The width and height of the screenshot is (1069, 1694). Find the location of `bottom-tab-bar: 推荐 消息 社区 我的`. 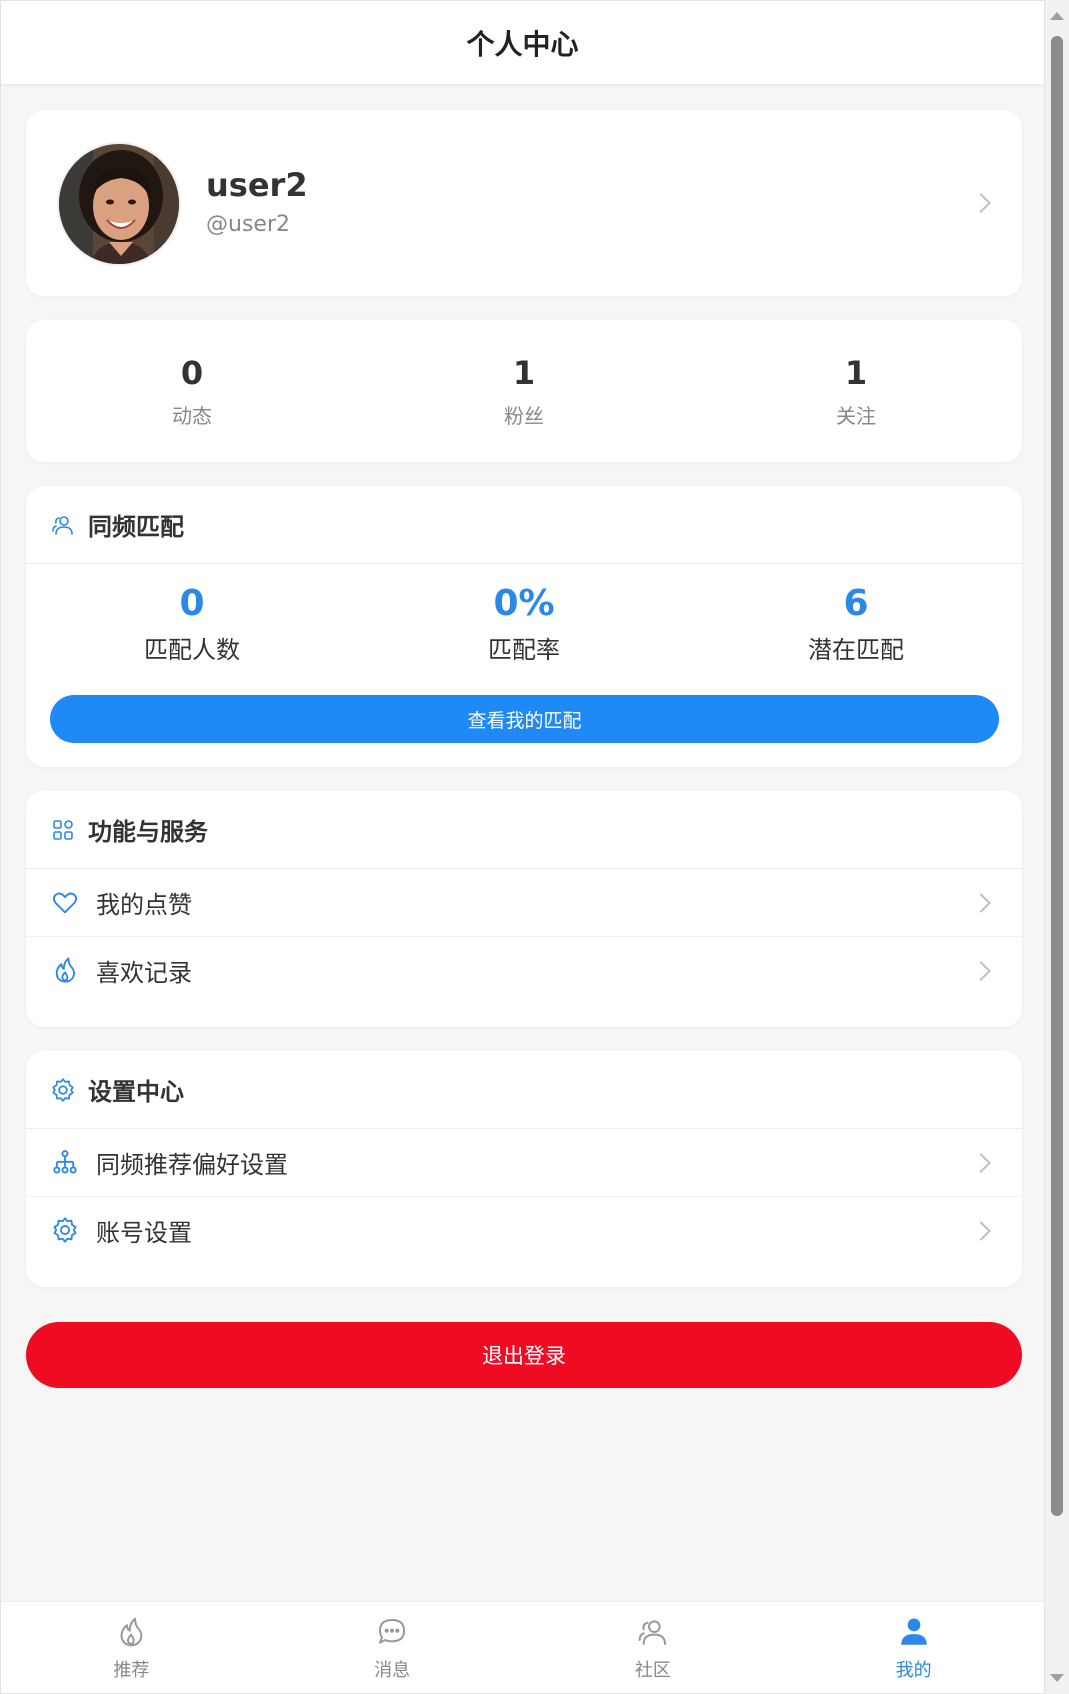

bottom-tab-bar: 推荐 消息 社区 我的 is located at coordinates (522, 1647).